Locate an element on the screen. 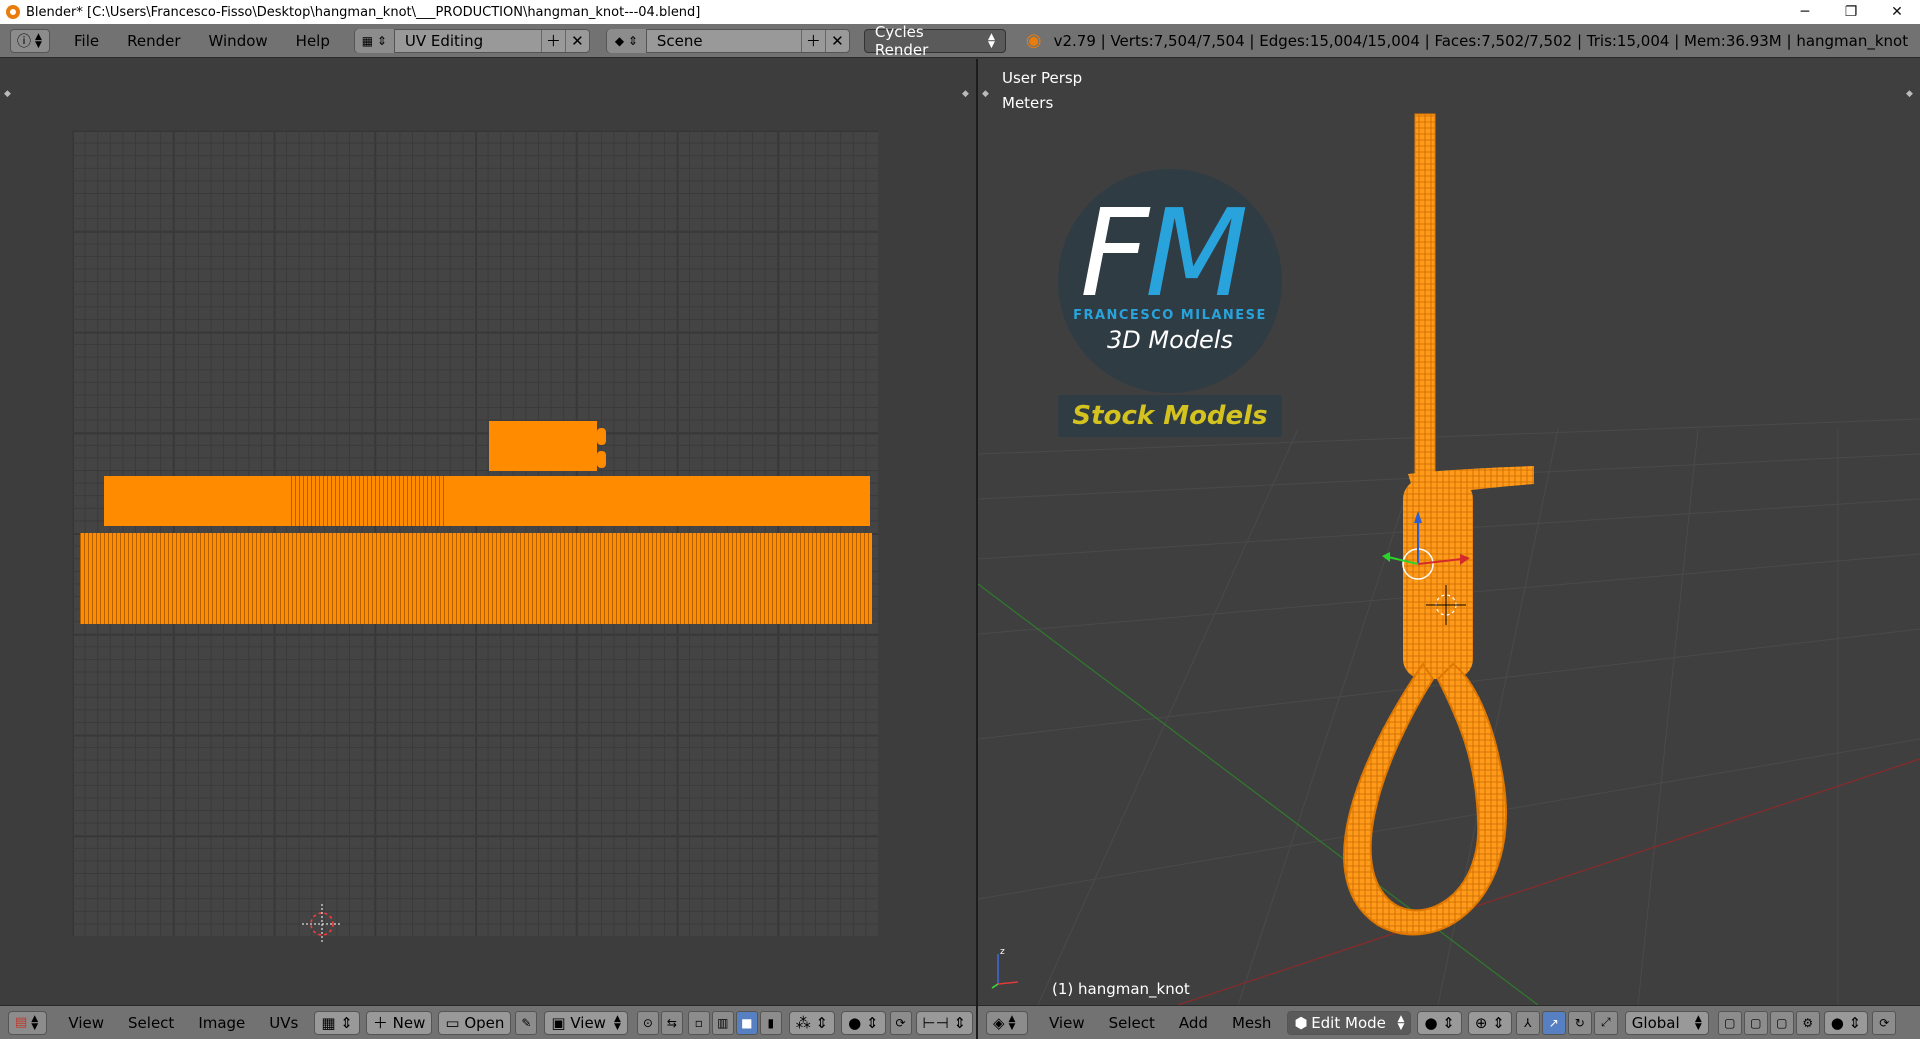 Image resolution: width=1920 pixels, height=1039 pixels. watermark-subtitle: 3D Models is located at coordinates (1170, 340).